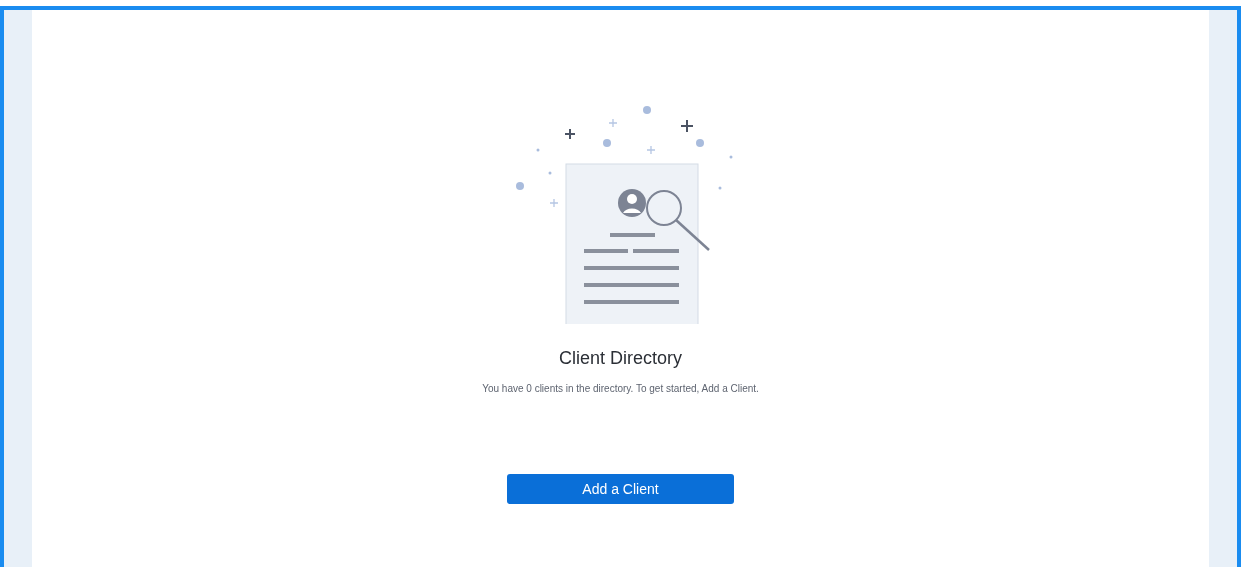  I want to click on empty-state-title: Client Directory, so click(620, 358).